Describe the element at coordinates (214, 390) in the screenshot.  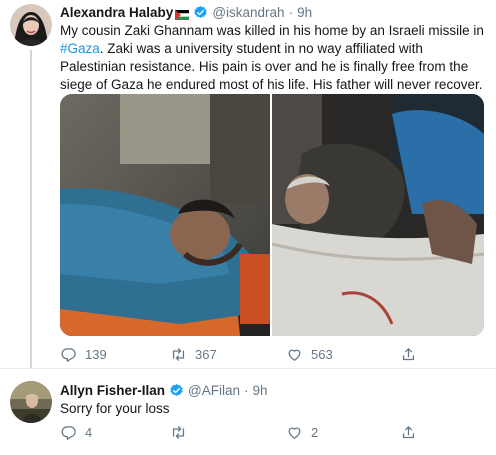
I see `author-handle: @AFilan` at that location.